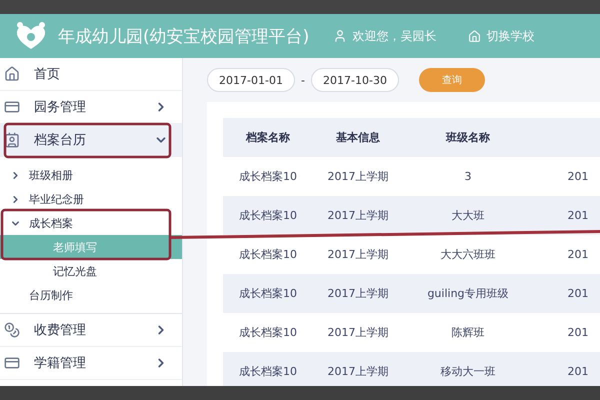  I want to click on sidebar-subitem: 成长档案, so click(91, 223).